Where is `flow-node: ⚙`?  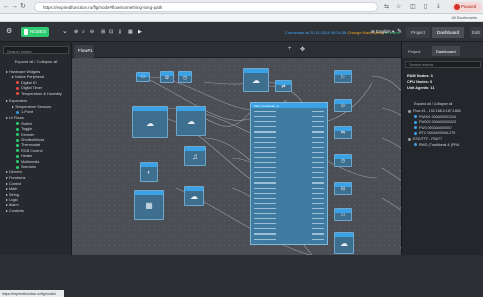 flow-node: ⚙ is located at coordinates (167, 77).